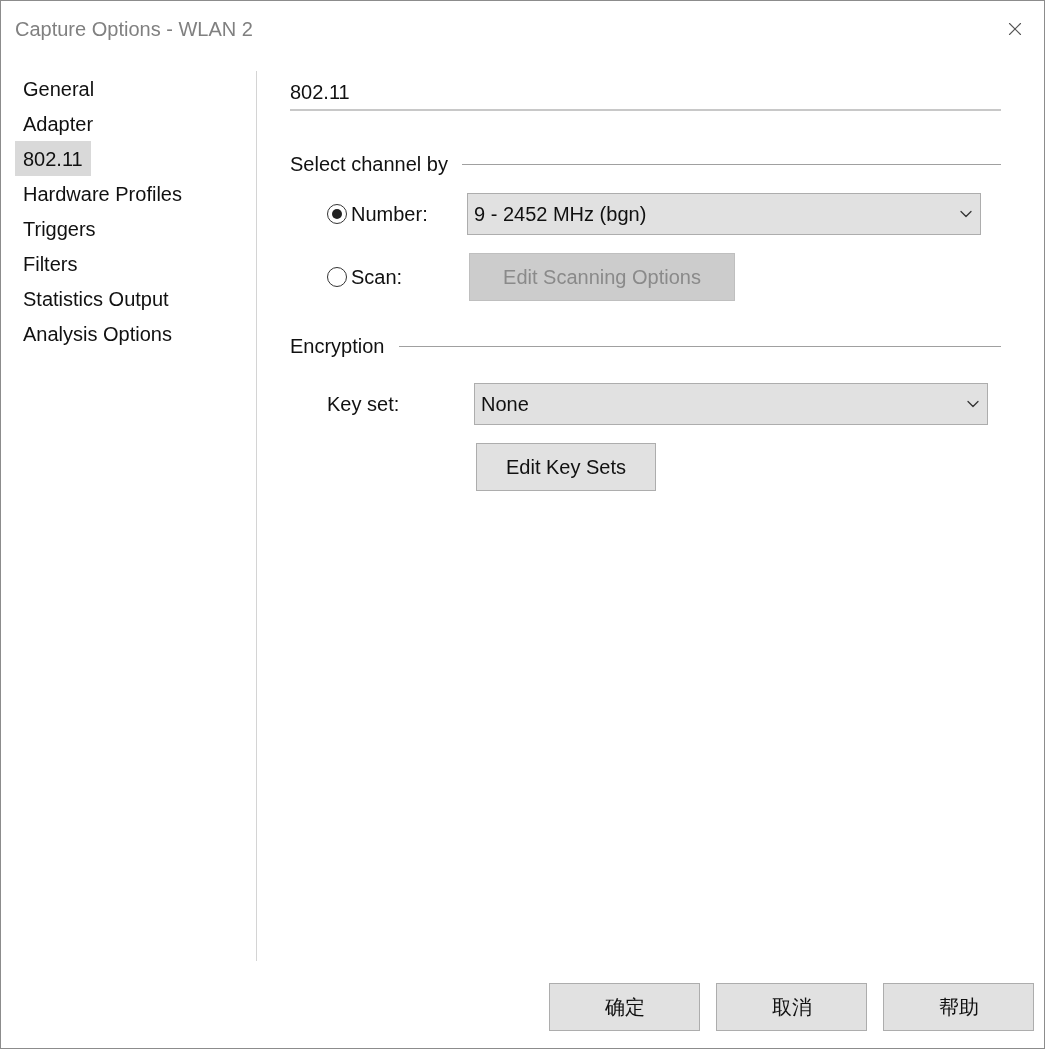  Describe the element at coordinates (389, 214) in the screenshot. I see `radio-label: Number:` at that location.